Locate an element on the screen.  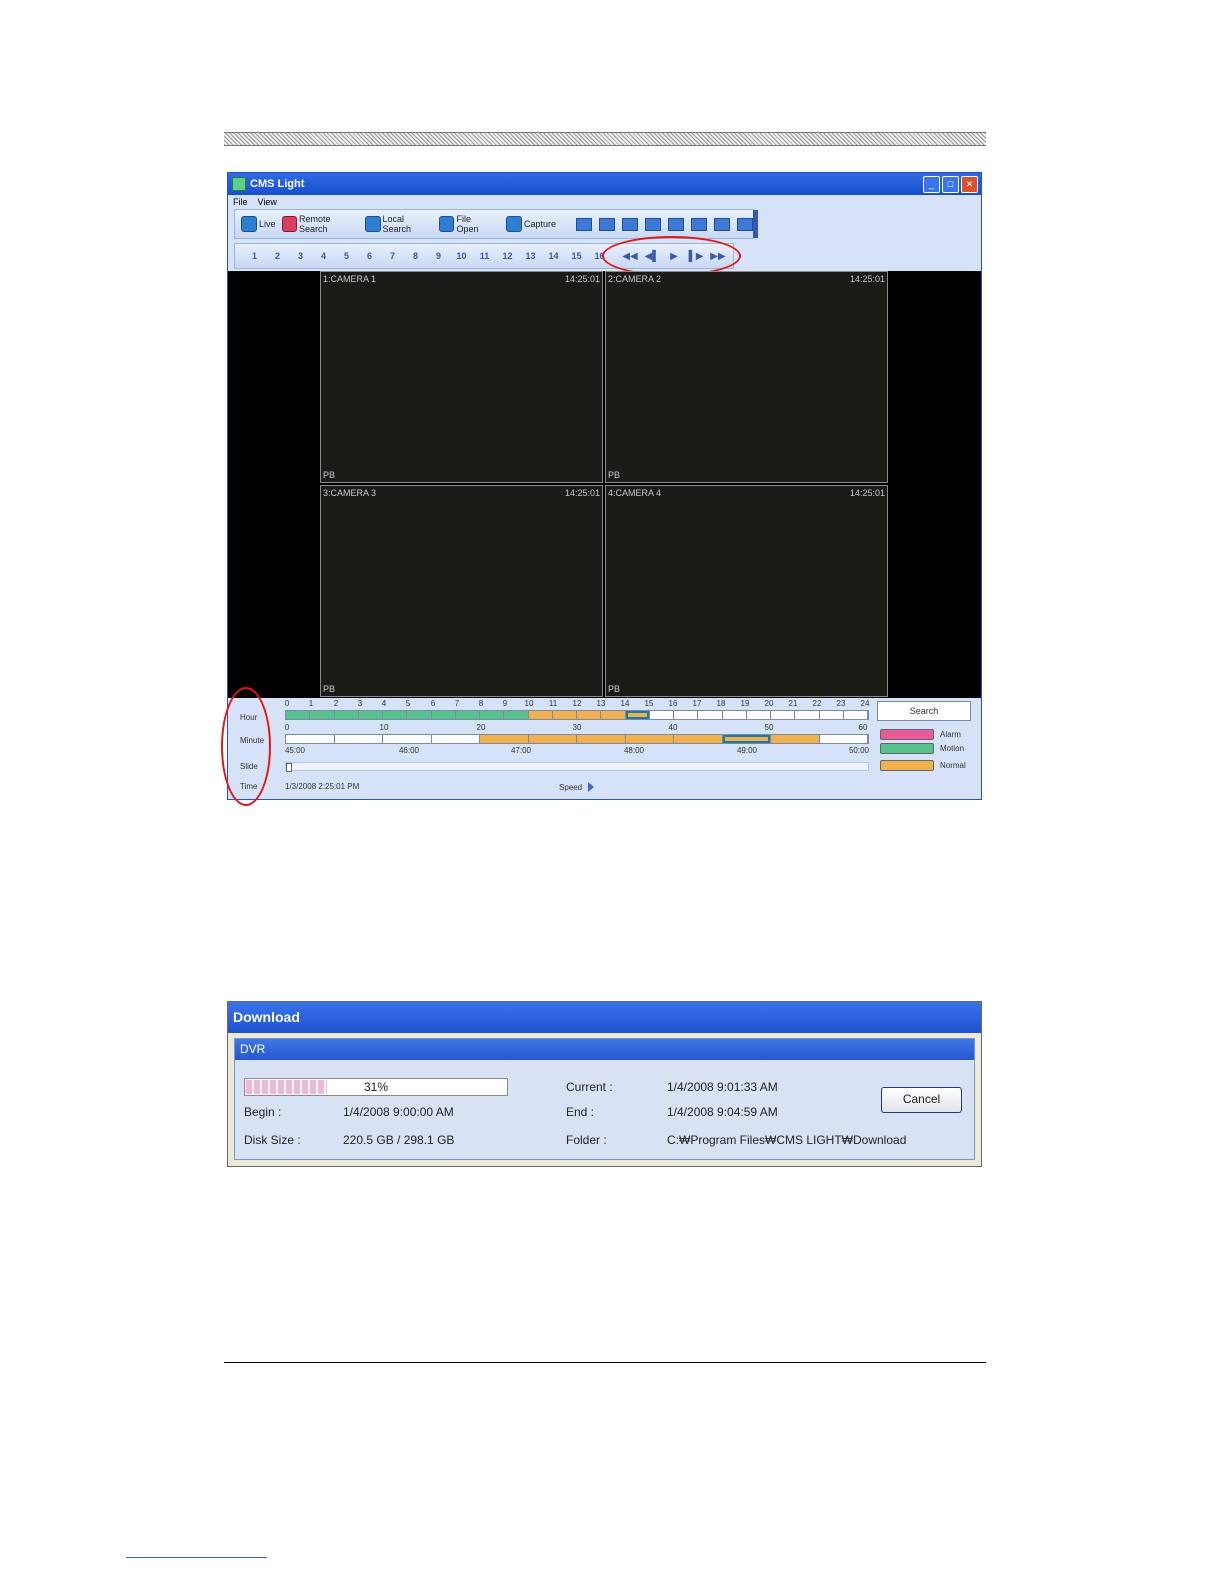
begin-value: 1/4/2008 9:00:00 AM is located at coordinates (398, 1112).